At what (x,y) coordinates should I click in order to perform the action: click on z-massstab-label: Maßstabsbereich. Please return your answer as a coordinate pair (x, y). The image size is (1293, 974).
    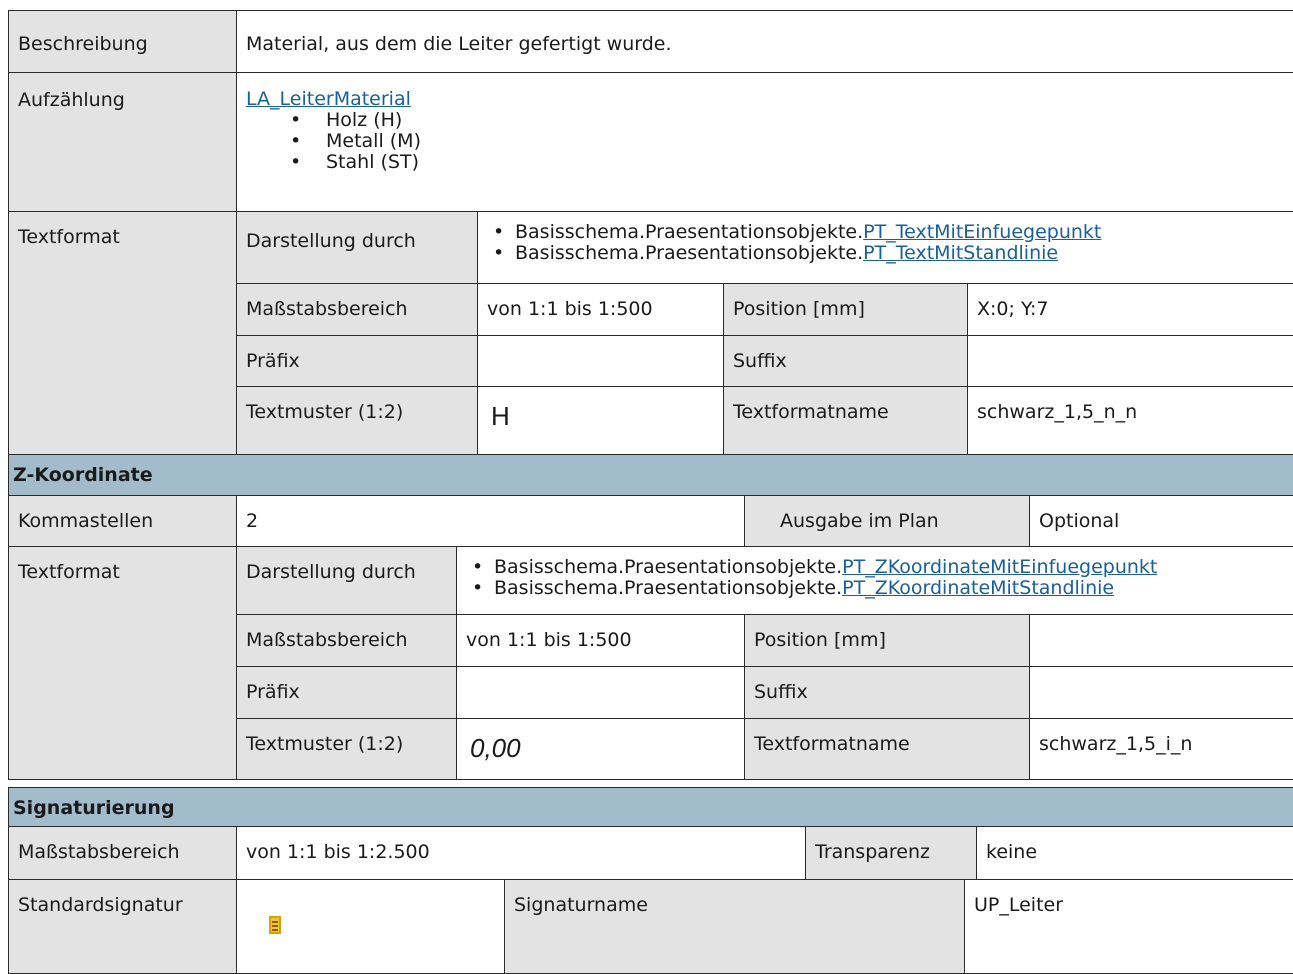
    Looking at the image, I should click on (346, 640).